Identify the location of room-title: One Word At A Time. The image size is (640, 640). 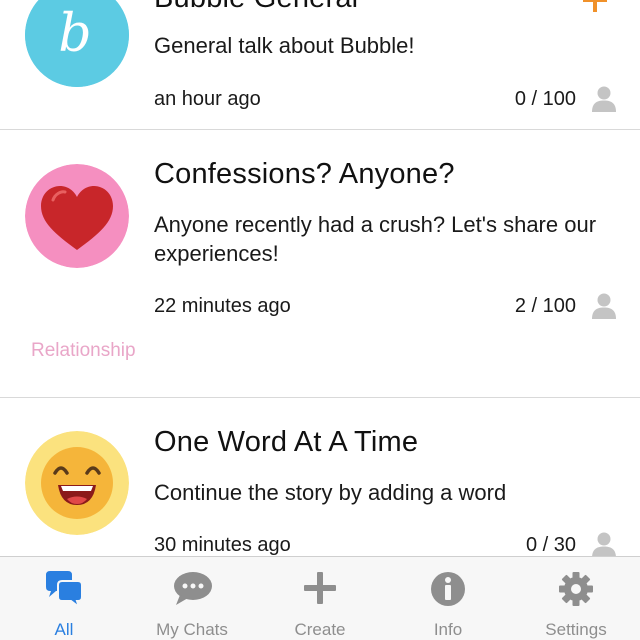
(286, 442).